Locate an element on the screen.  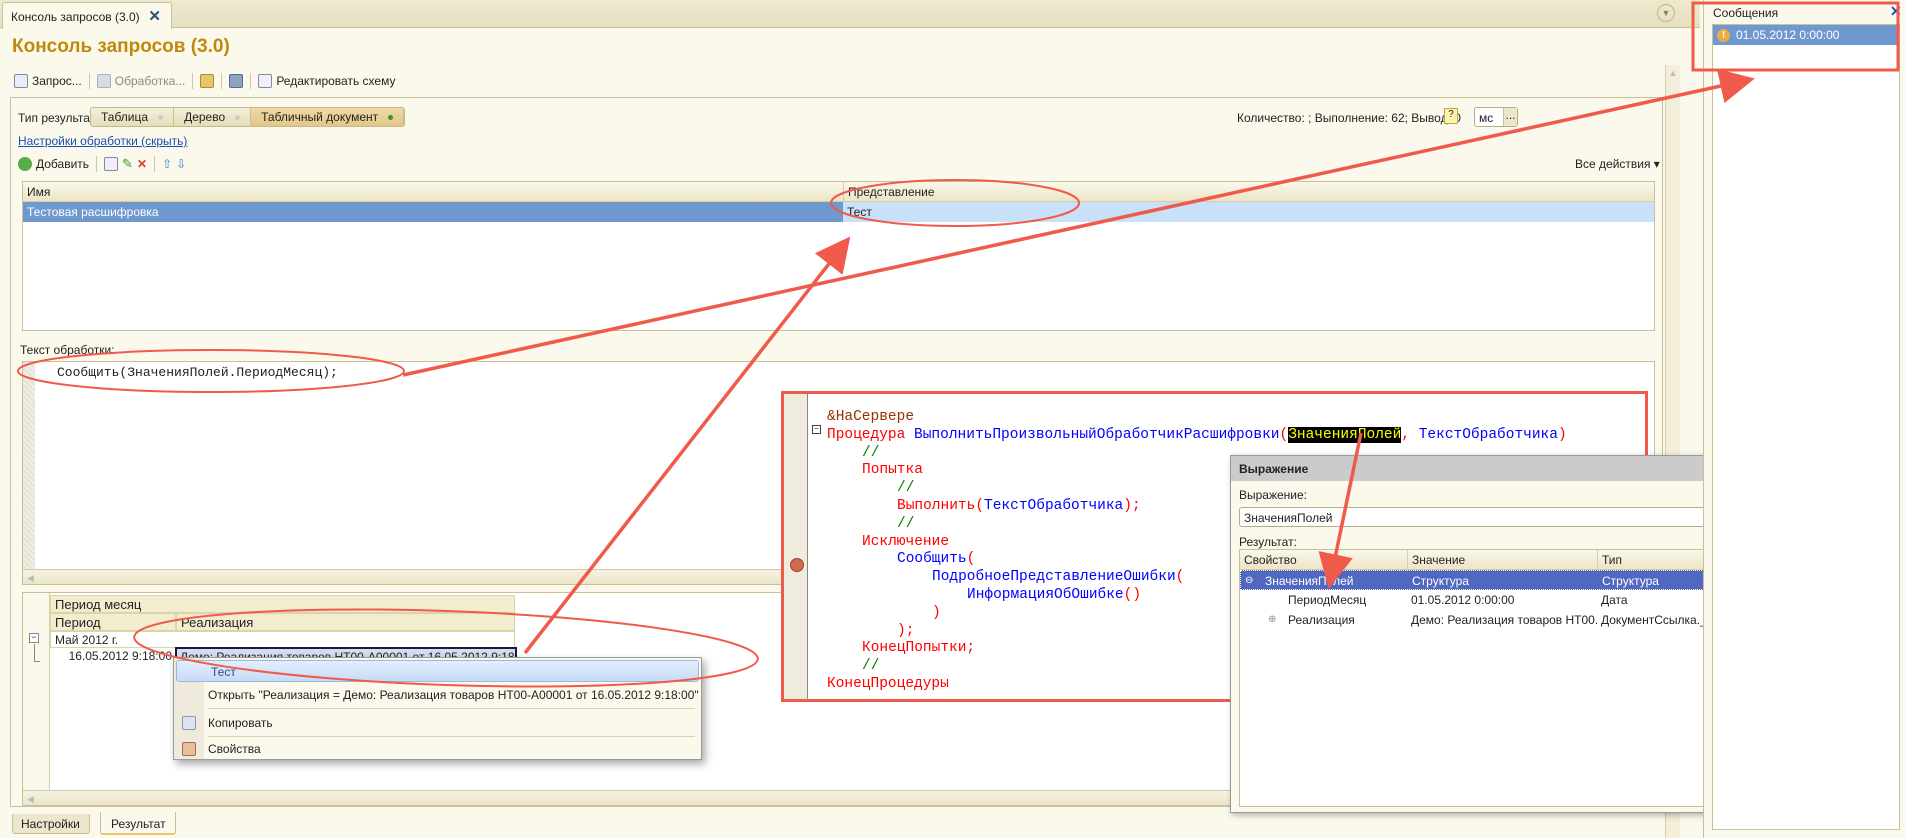
annotation-box-messages is located at coordinates (1795, 36).